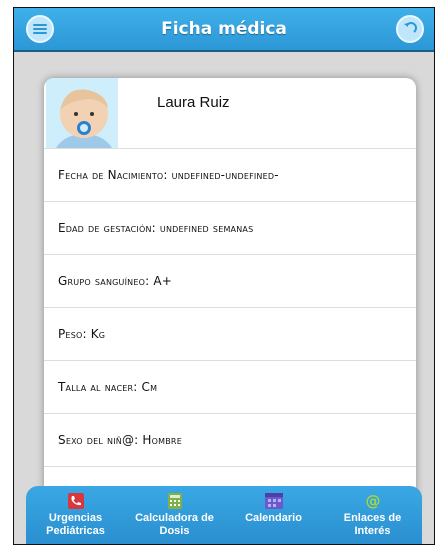 The height and width of the screenshot is (547, 448). Describe the element at coordinates (372, 524) in the screenshot. I see `tab-enlaces-label: Enlaces de Interés` at that location.